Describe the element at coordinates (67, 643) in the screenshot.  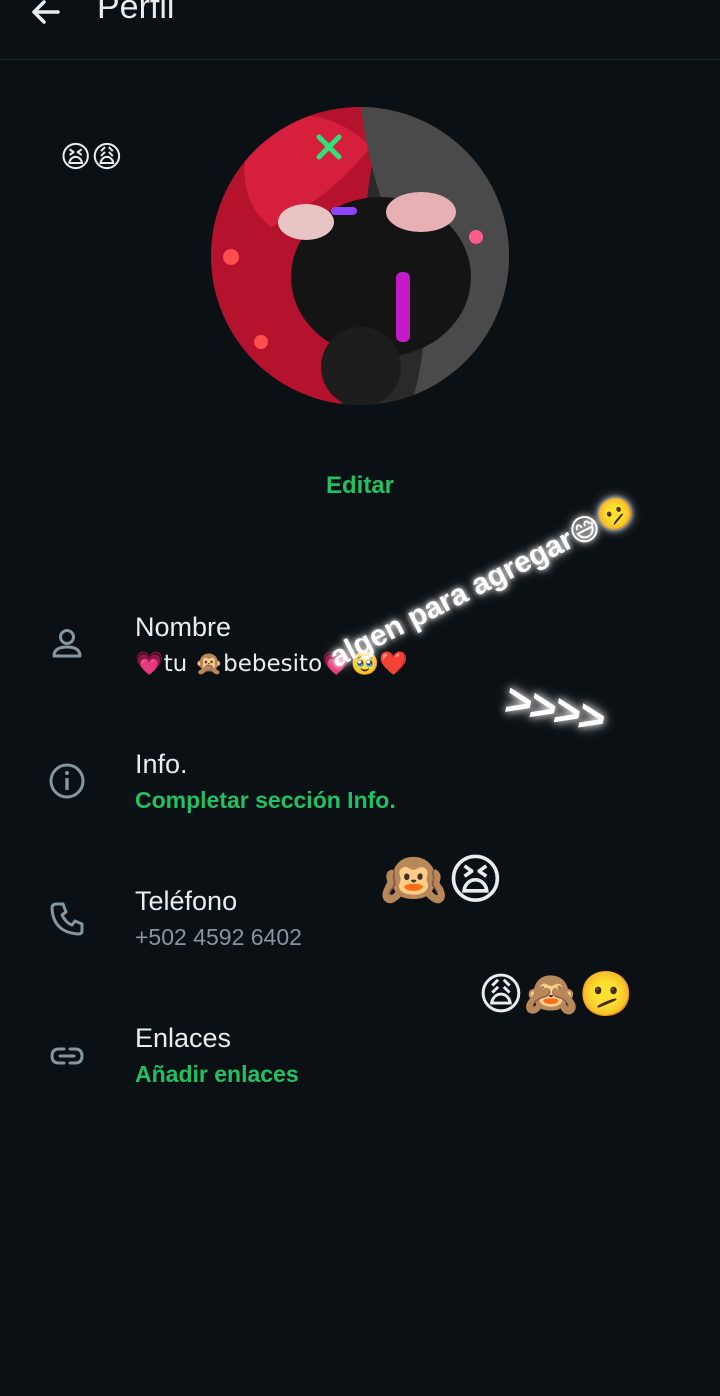
I see `person-icon` at that location.